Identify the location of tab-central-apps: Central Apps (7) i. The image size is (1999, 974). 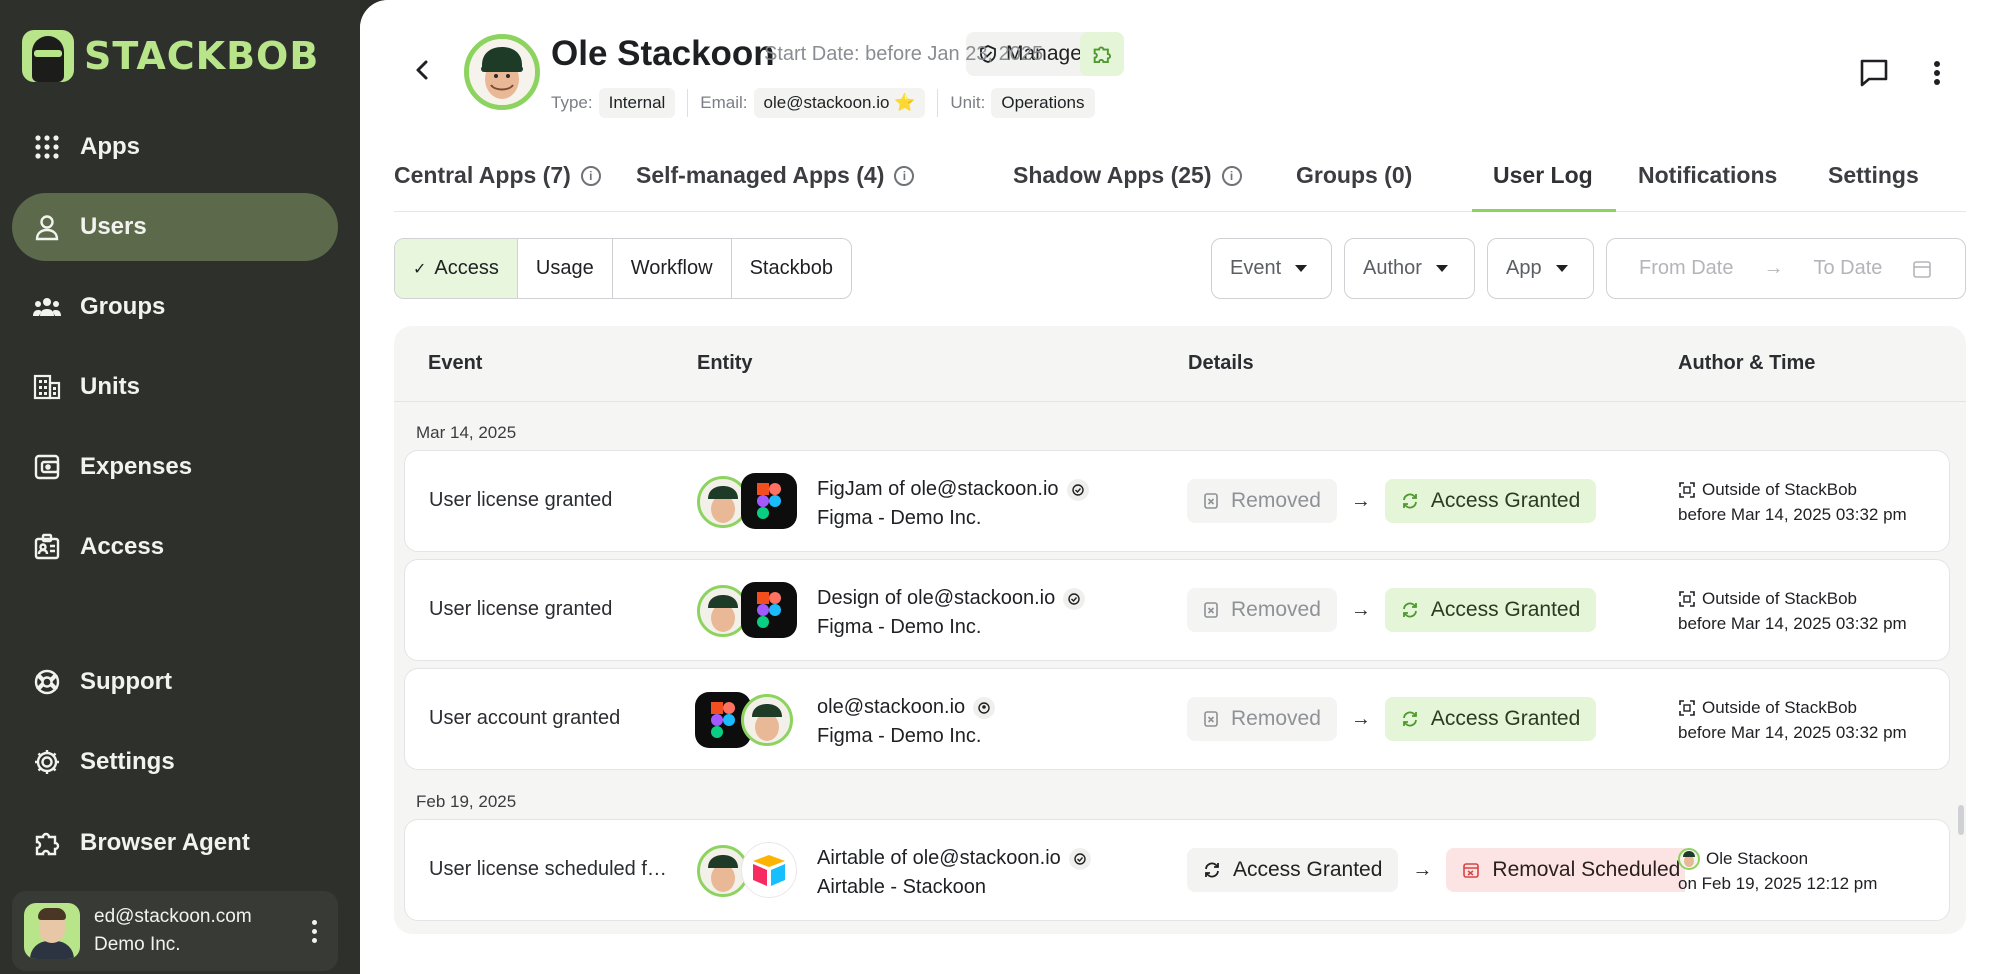
(497, 175).